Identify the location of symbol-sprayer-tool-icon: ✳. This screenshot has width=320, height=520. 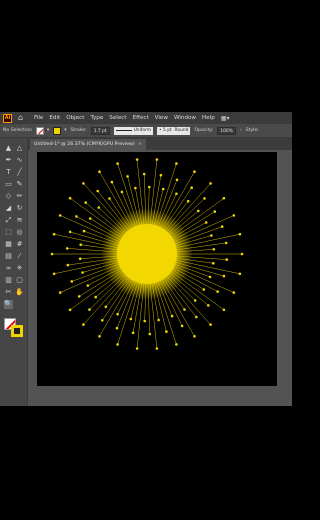
(19, 268).